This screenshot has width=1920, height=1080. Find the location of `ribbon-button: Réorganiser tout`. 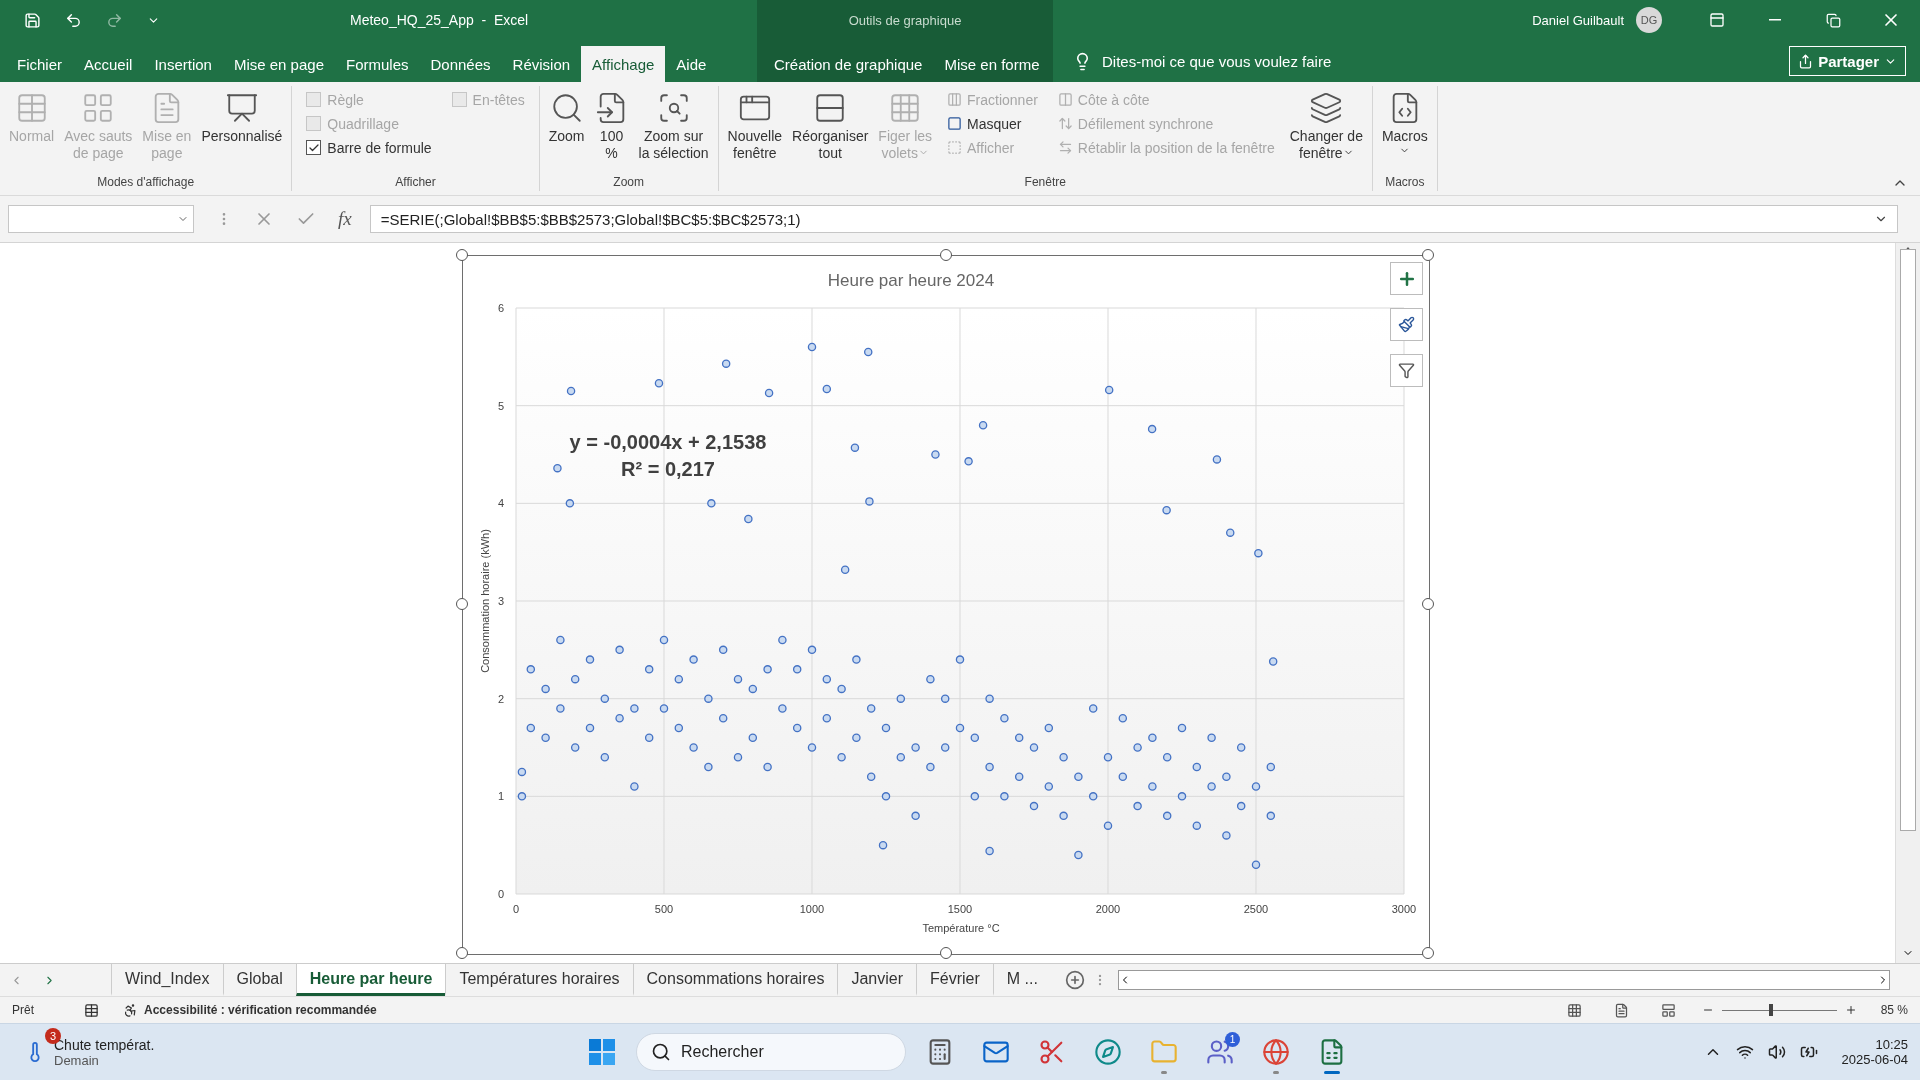

ribbon-button: Réorganiser tout is located at coordinates (830, 130).